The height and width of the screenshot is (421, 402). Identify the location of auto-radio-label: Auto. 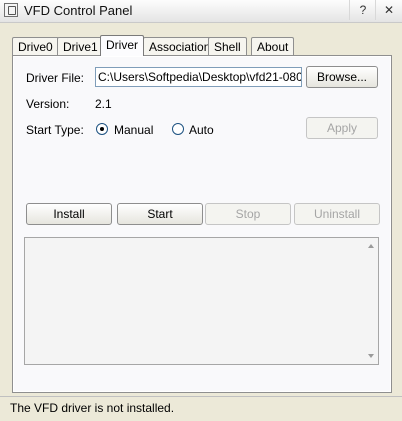
(201, 130).